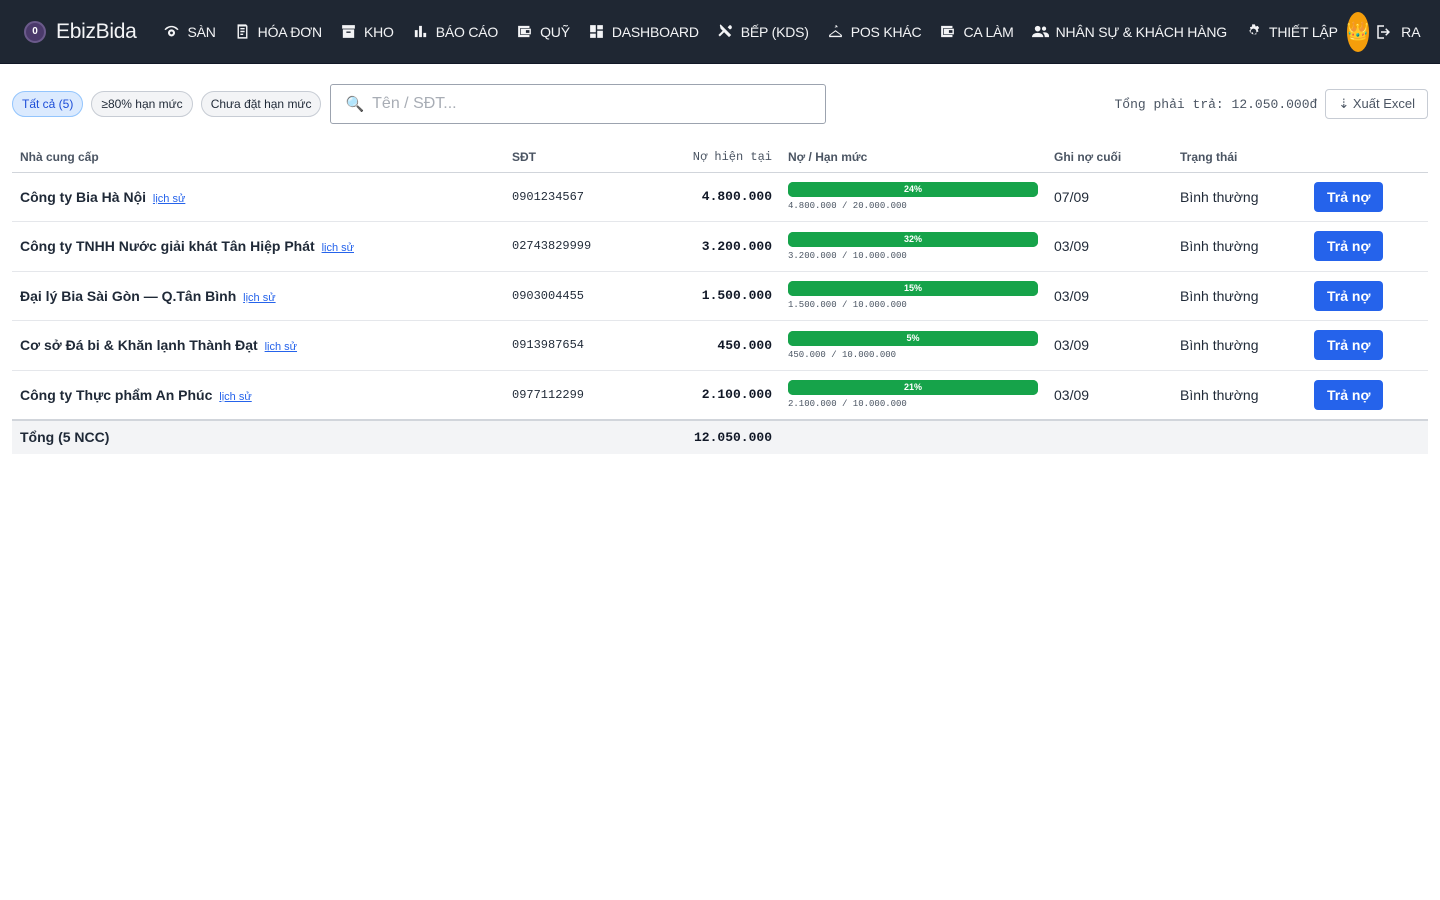 This screenshot has width=1440, height=900. Describe the element at coordinates (467, 31) in the screenshot. I see `nav-label: BÁO CÁO` at that location.